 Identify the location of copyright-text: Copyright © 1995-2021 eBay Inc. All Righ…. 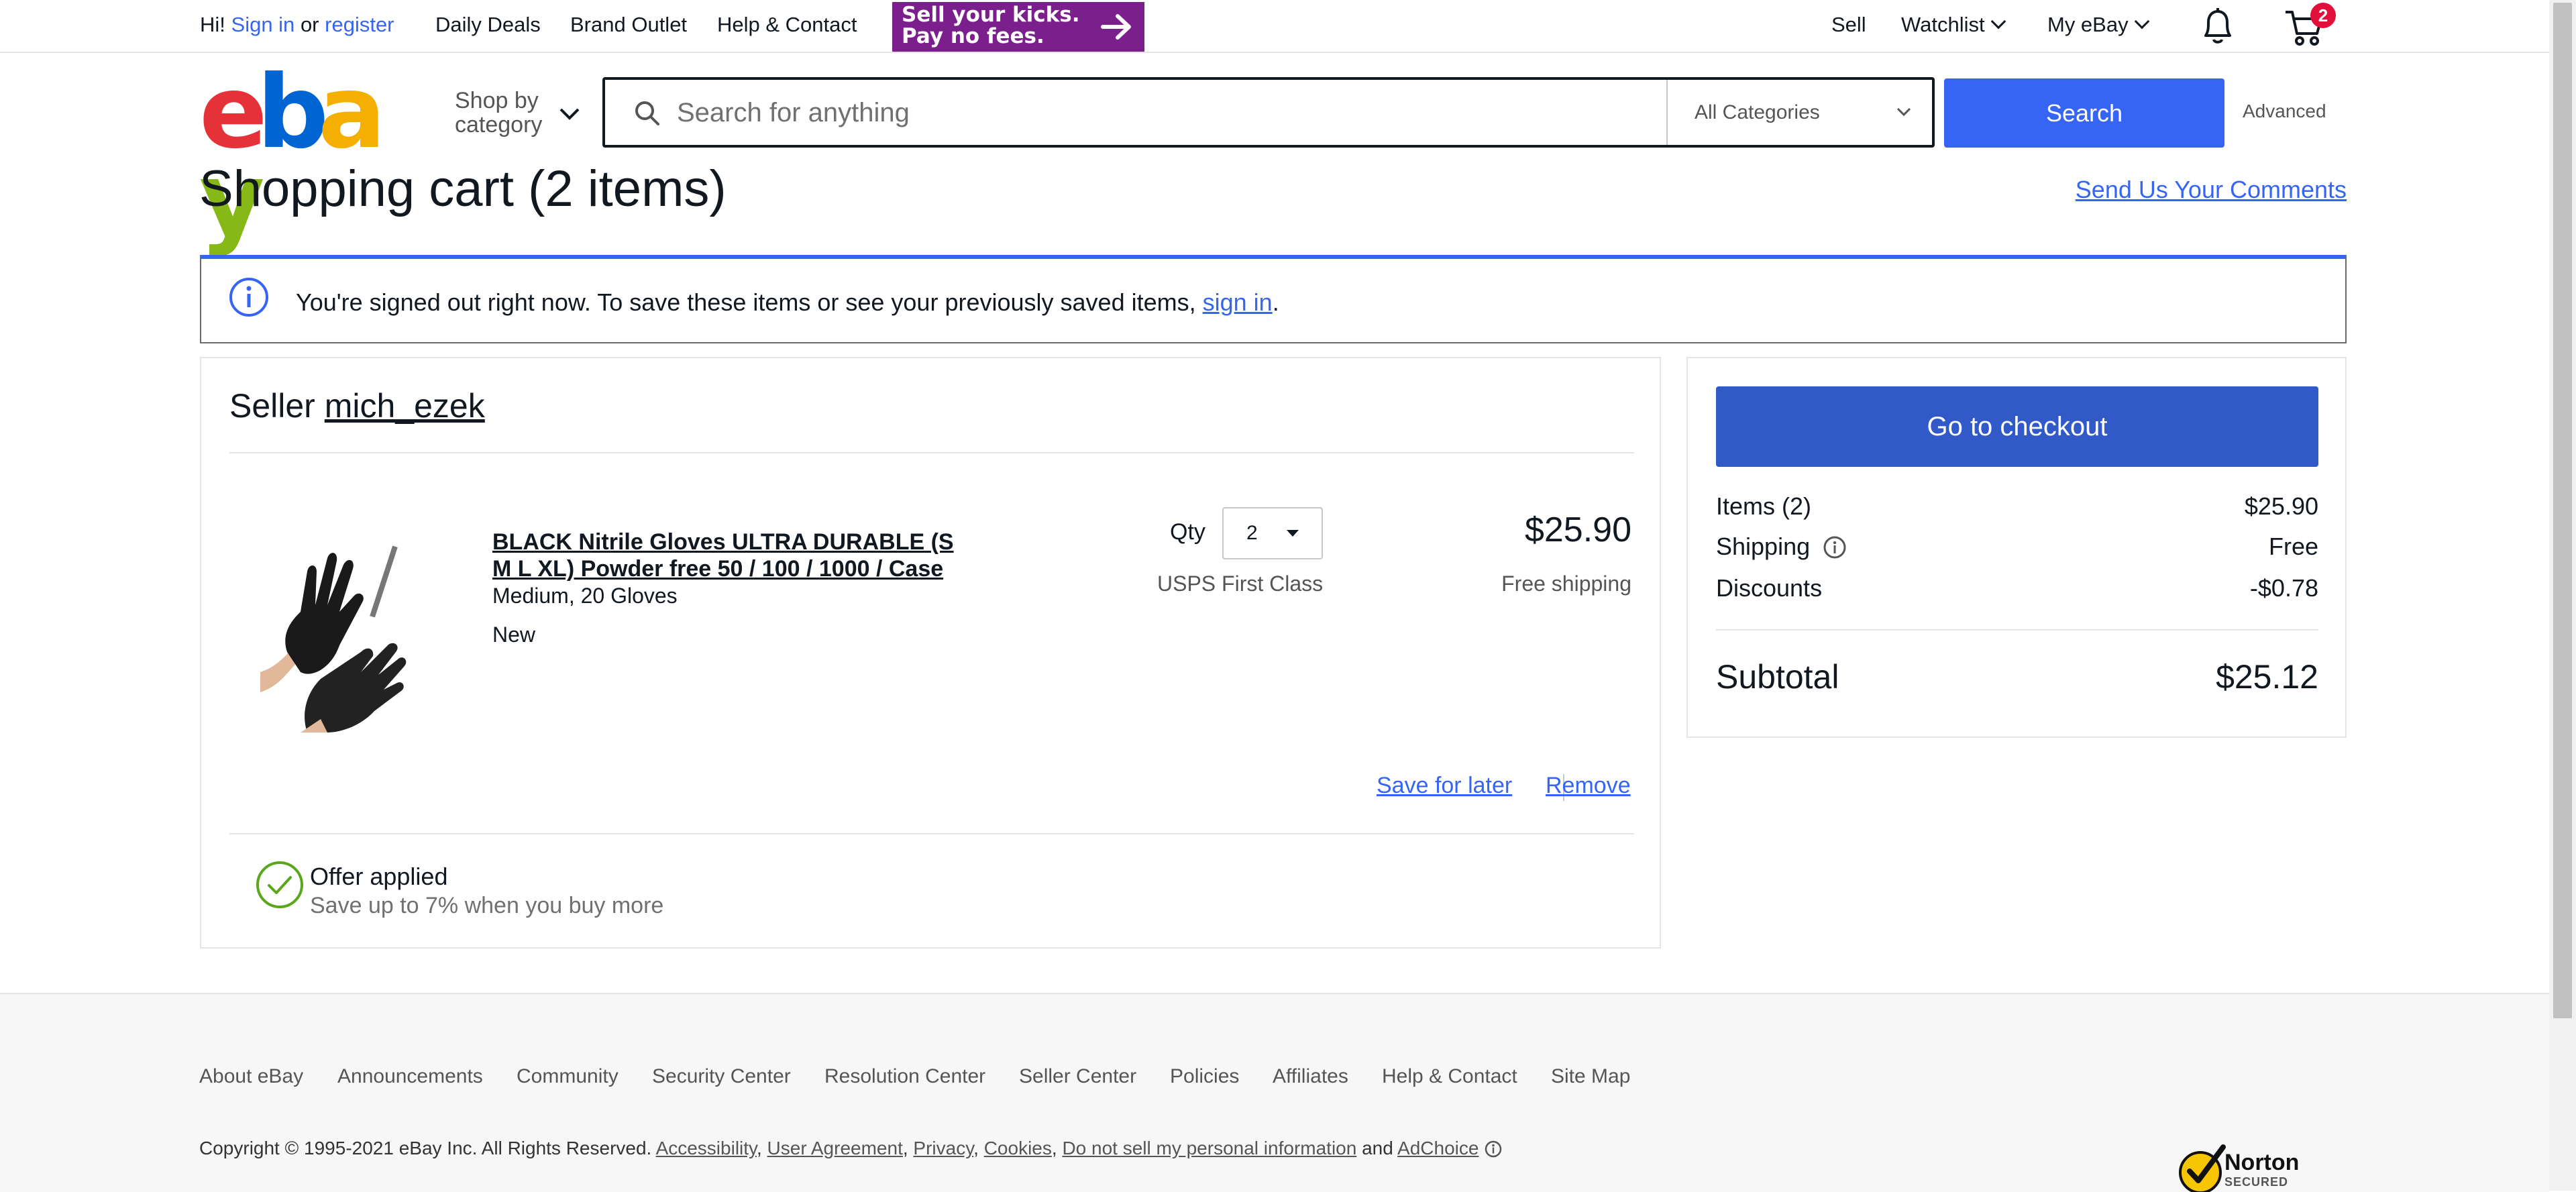
(425, 1148).